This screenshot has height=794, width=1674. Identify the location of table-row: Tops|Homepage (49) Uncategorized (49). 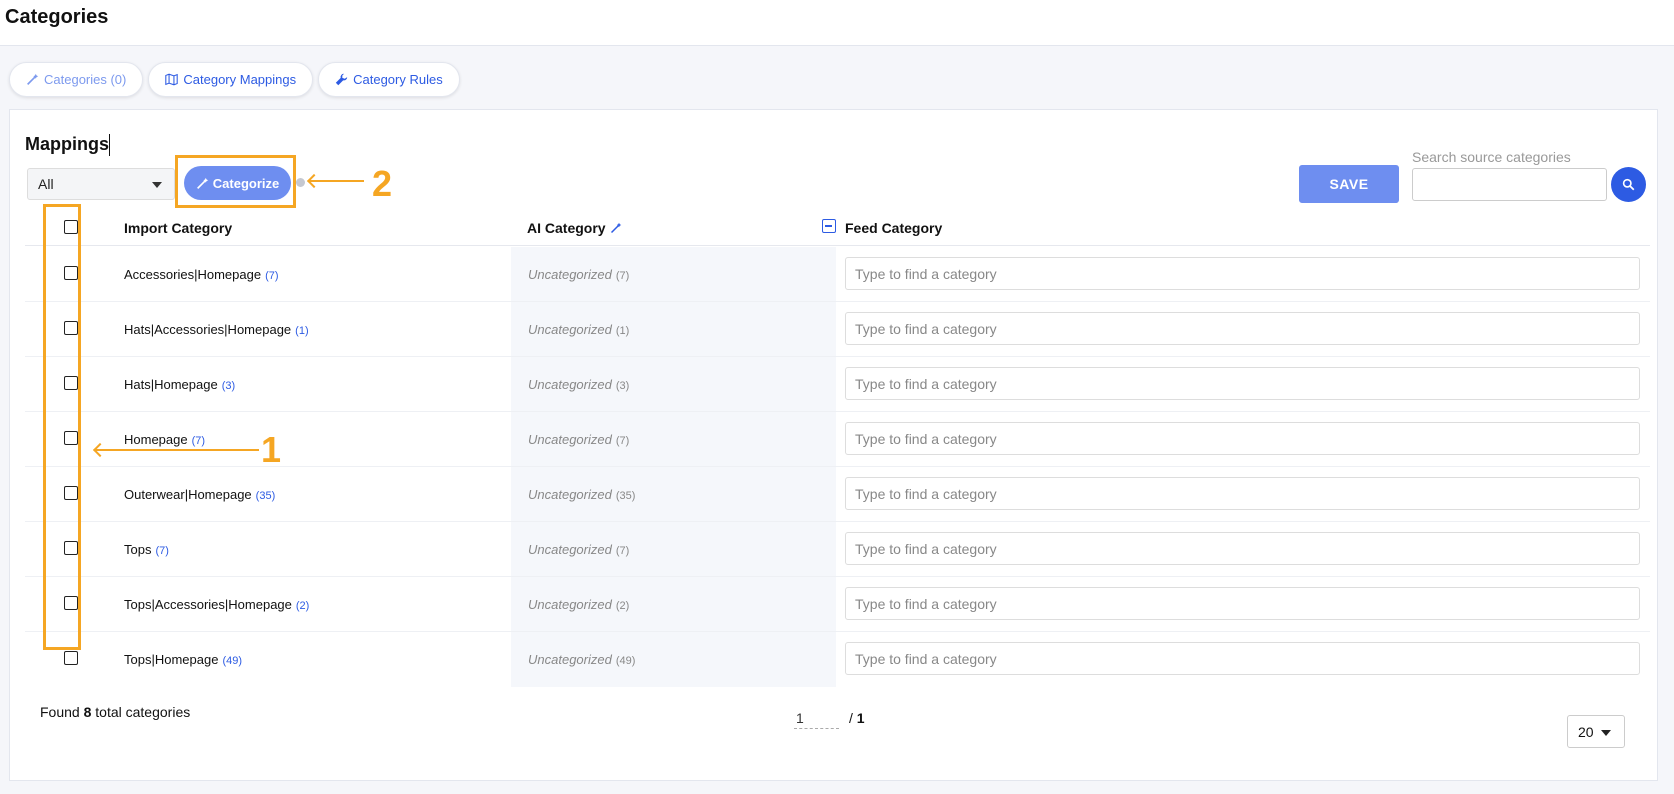
(837, 659).